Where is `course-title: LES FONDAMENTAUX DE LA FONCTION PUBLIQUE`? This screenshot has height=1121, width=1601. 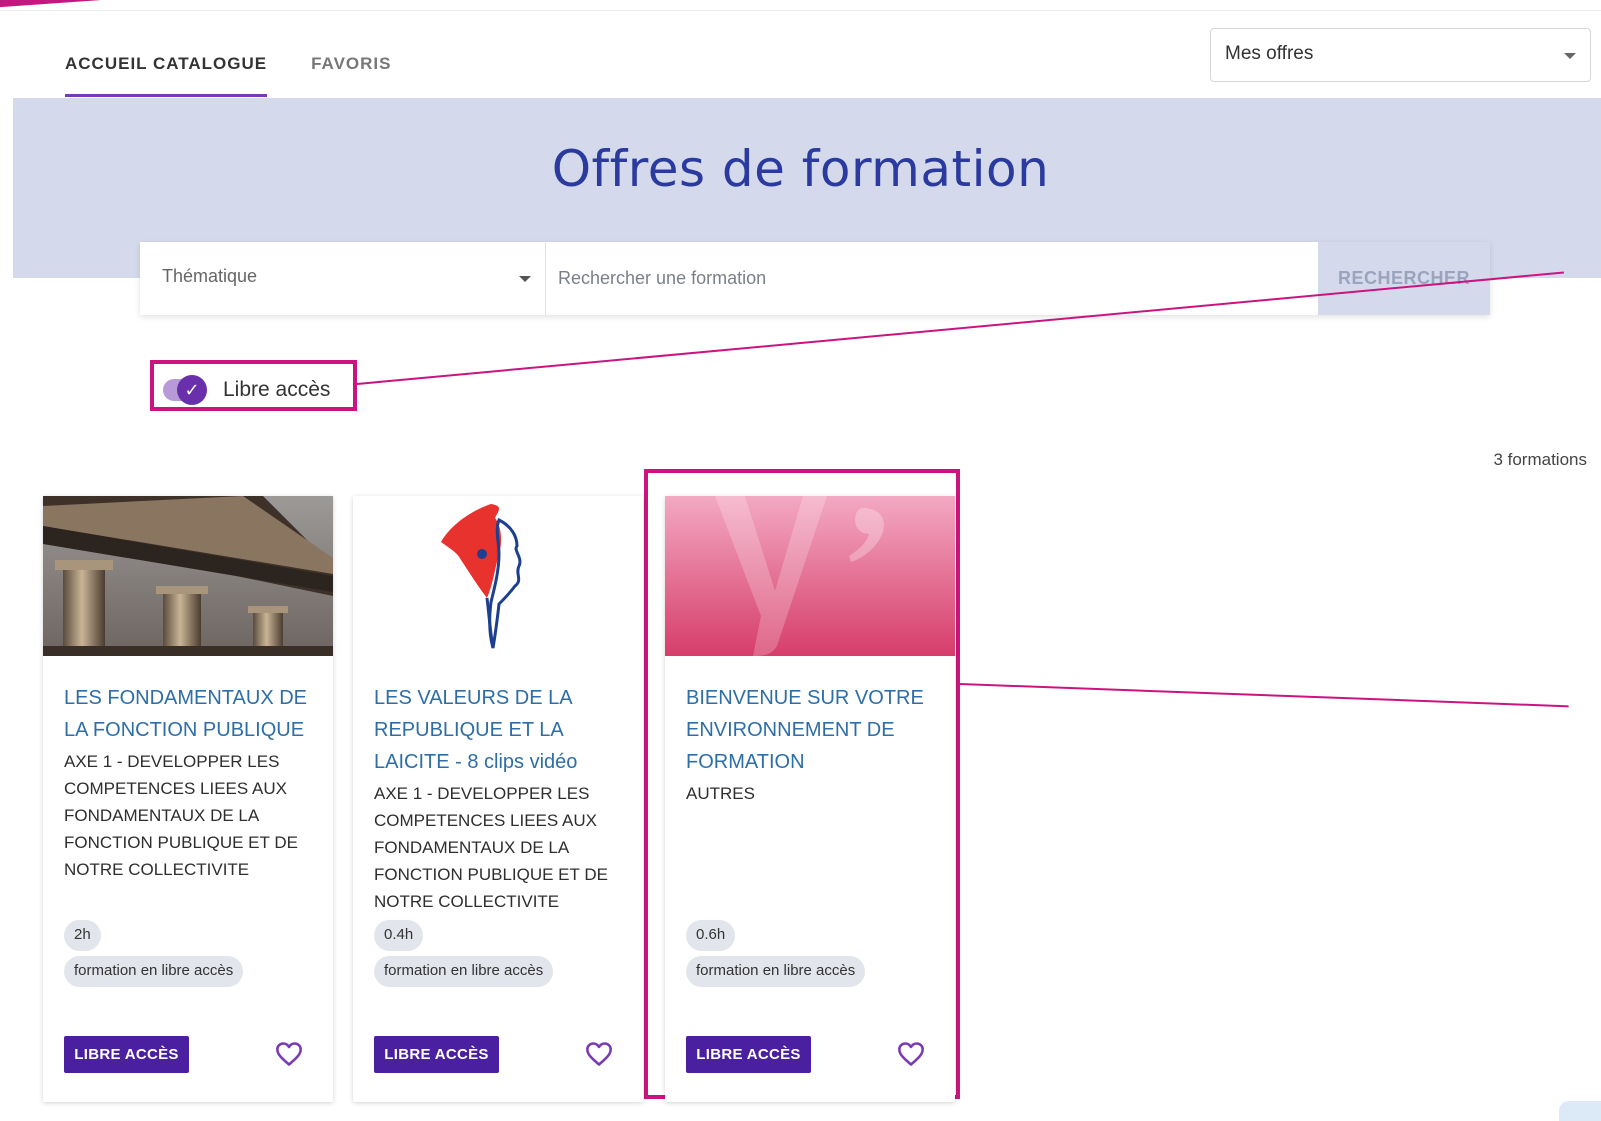 course-title: LES FONDAMENTAUX DE LA FONCTION PUBLIQUE is located at coordinates (188, 714).